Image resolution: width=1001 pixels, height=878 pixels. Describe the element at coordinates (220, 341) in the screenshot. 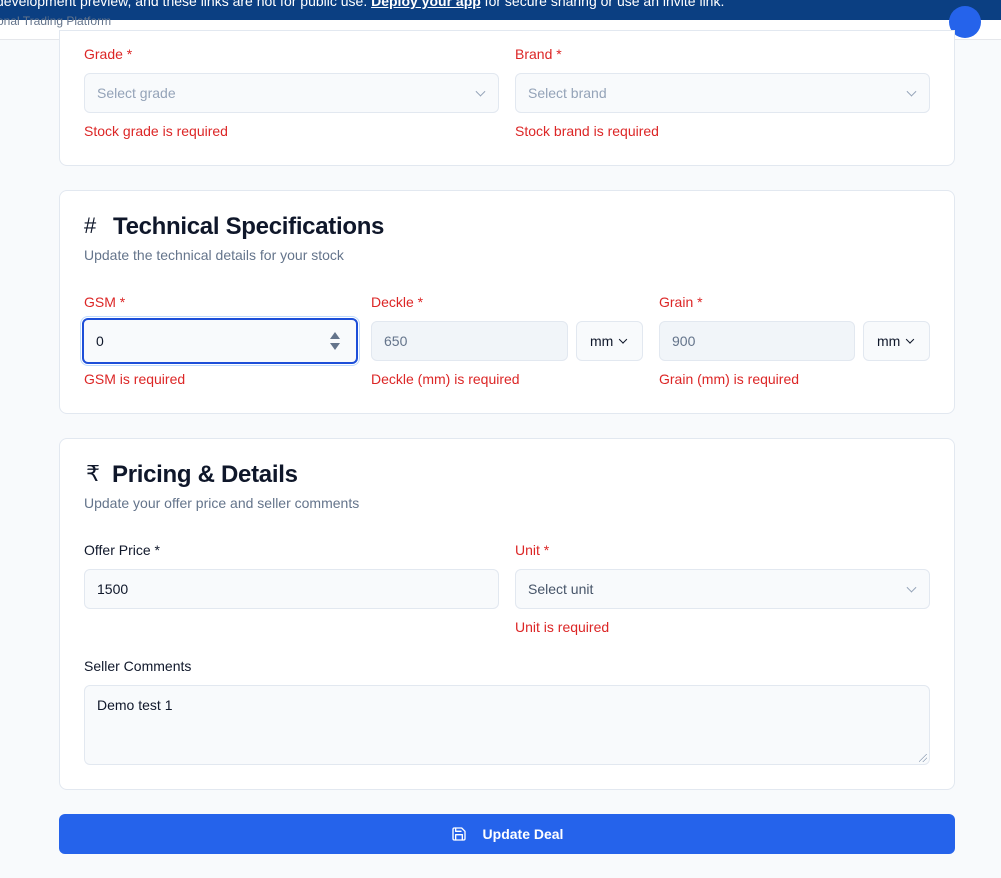

I see `gsm-input: 0` at that location.